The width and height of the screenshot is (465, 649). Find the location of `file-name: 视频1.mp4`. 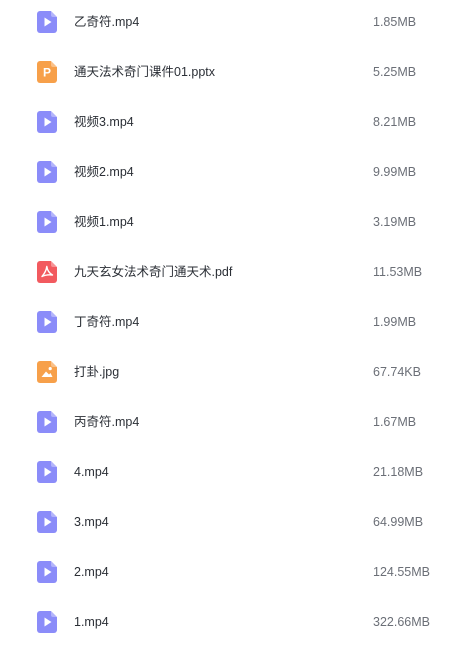

file-name: 视频1.mp4 is located at coordinates (104, 222).